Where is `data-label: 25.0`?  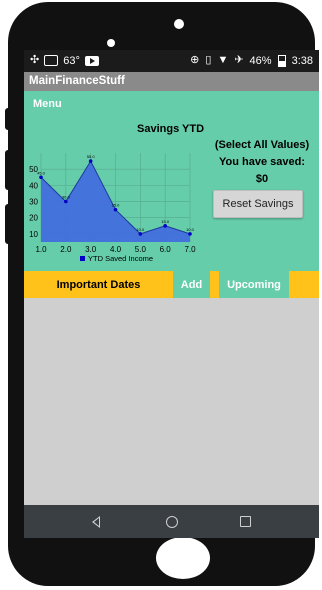
data-label: 25.0 is located at coordinates (116, 205).